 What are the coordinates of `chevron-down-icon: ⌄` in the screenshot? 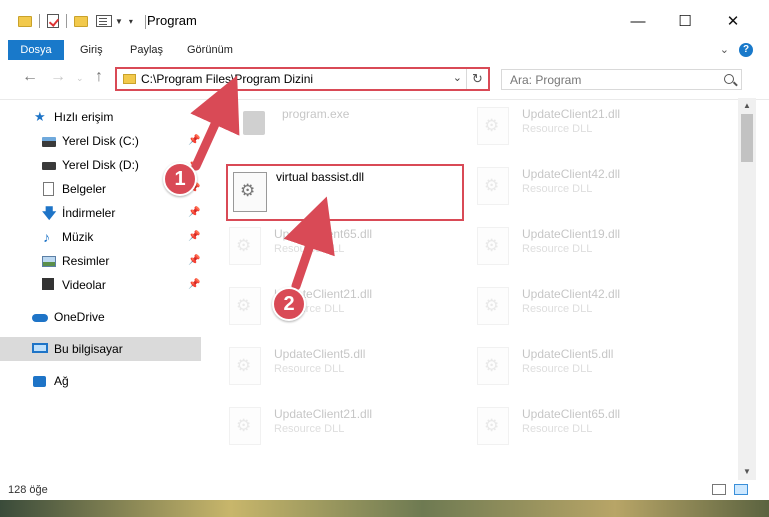 It's located at (457, 77).